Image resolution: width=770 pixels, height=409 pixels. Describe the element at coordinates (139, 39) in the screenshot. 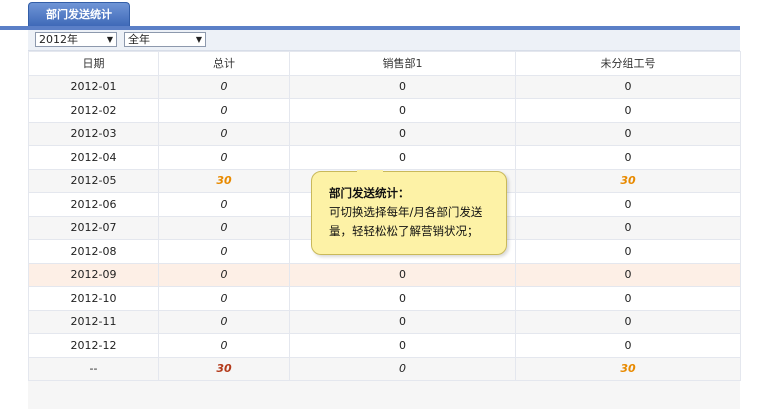

I see `range-select-value: 全年` at that location.